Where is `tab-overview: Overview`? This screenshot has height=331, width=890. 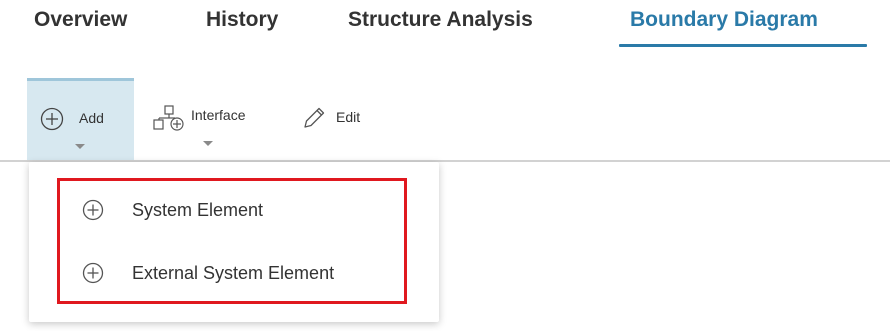
tab-overview: Overview is located at coordinates (80, 20).